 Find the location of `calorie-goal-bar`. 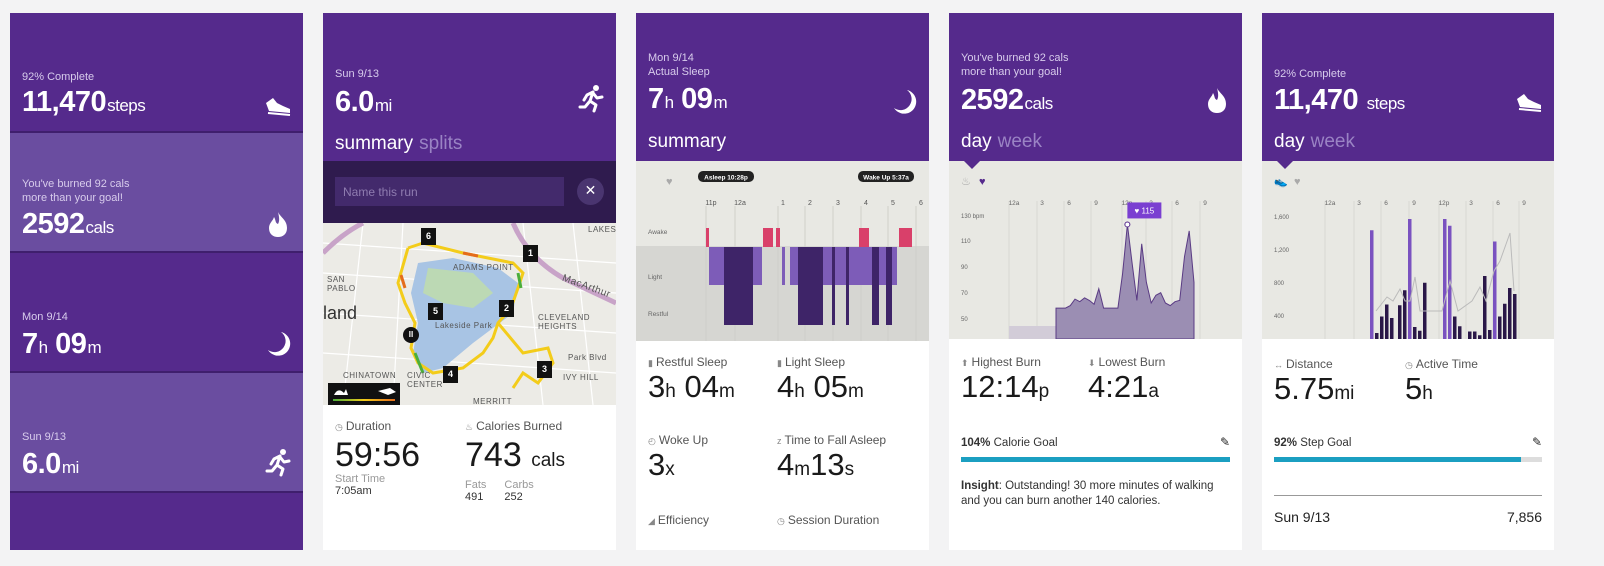

calorie-goal-bar is located at coordinates (1095, 459).